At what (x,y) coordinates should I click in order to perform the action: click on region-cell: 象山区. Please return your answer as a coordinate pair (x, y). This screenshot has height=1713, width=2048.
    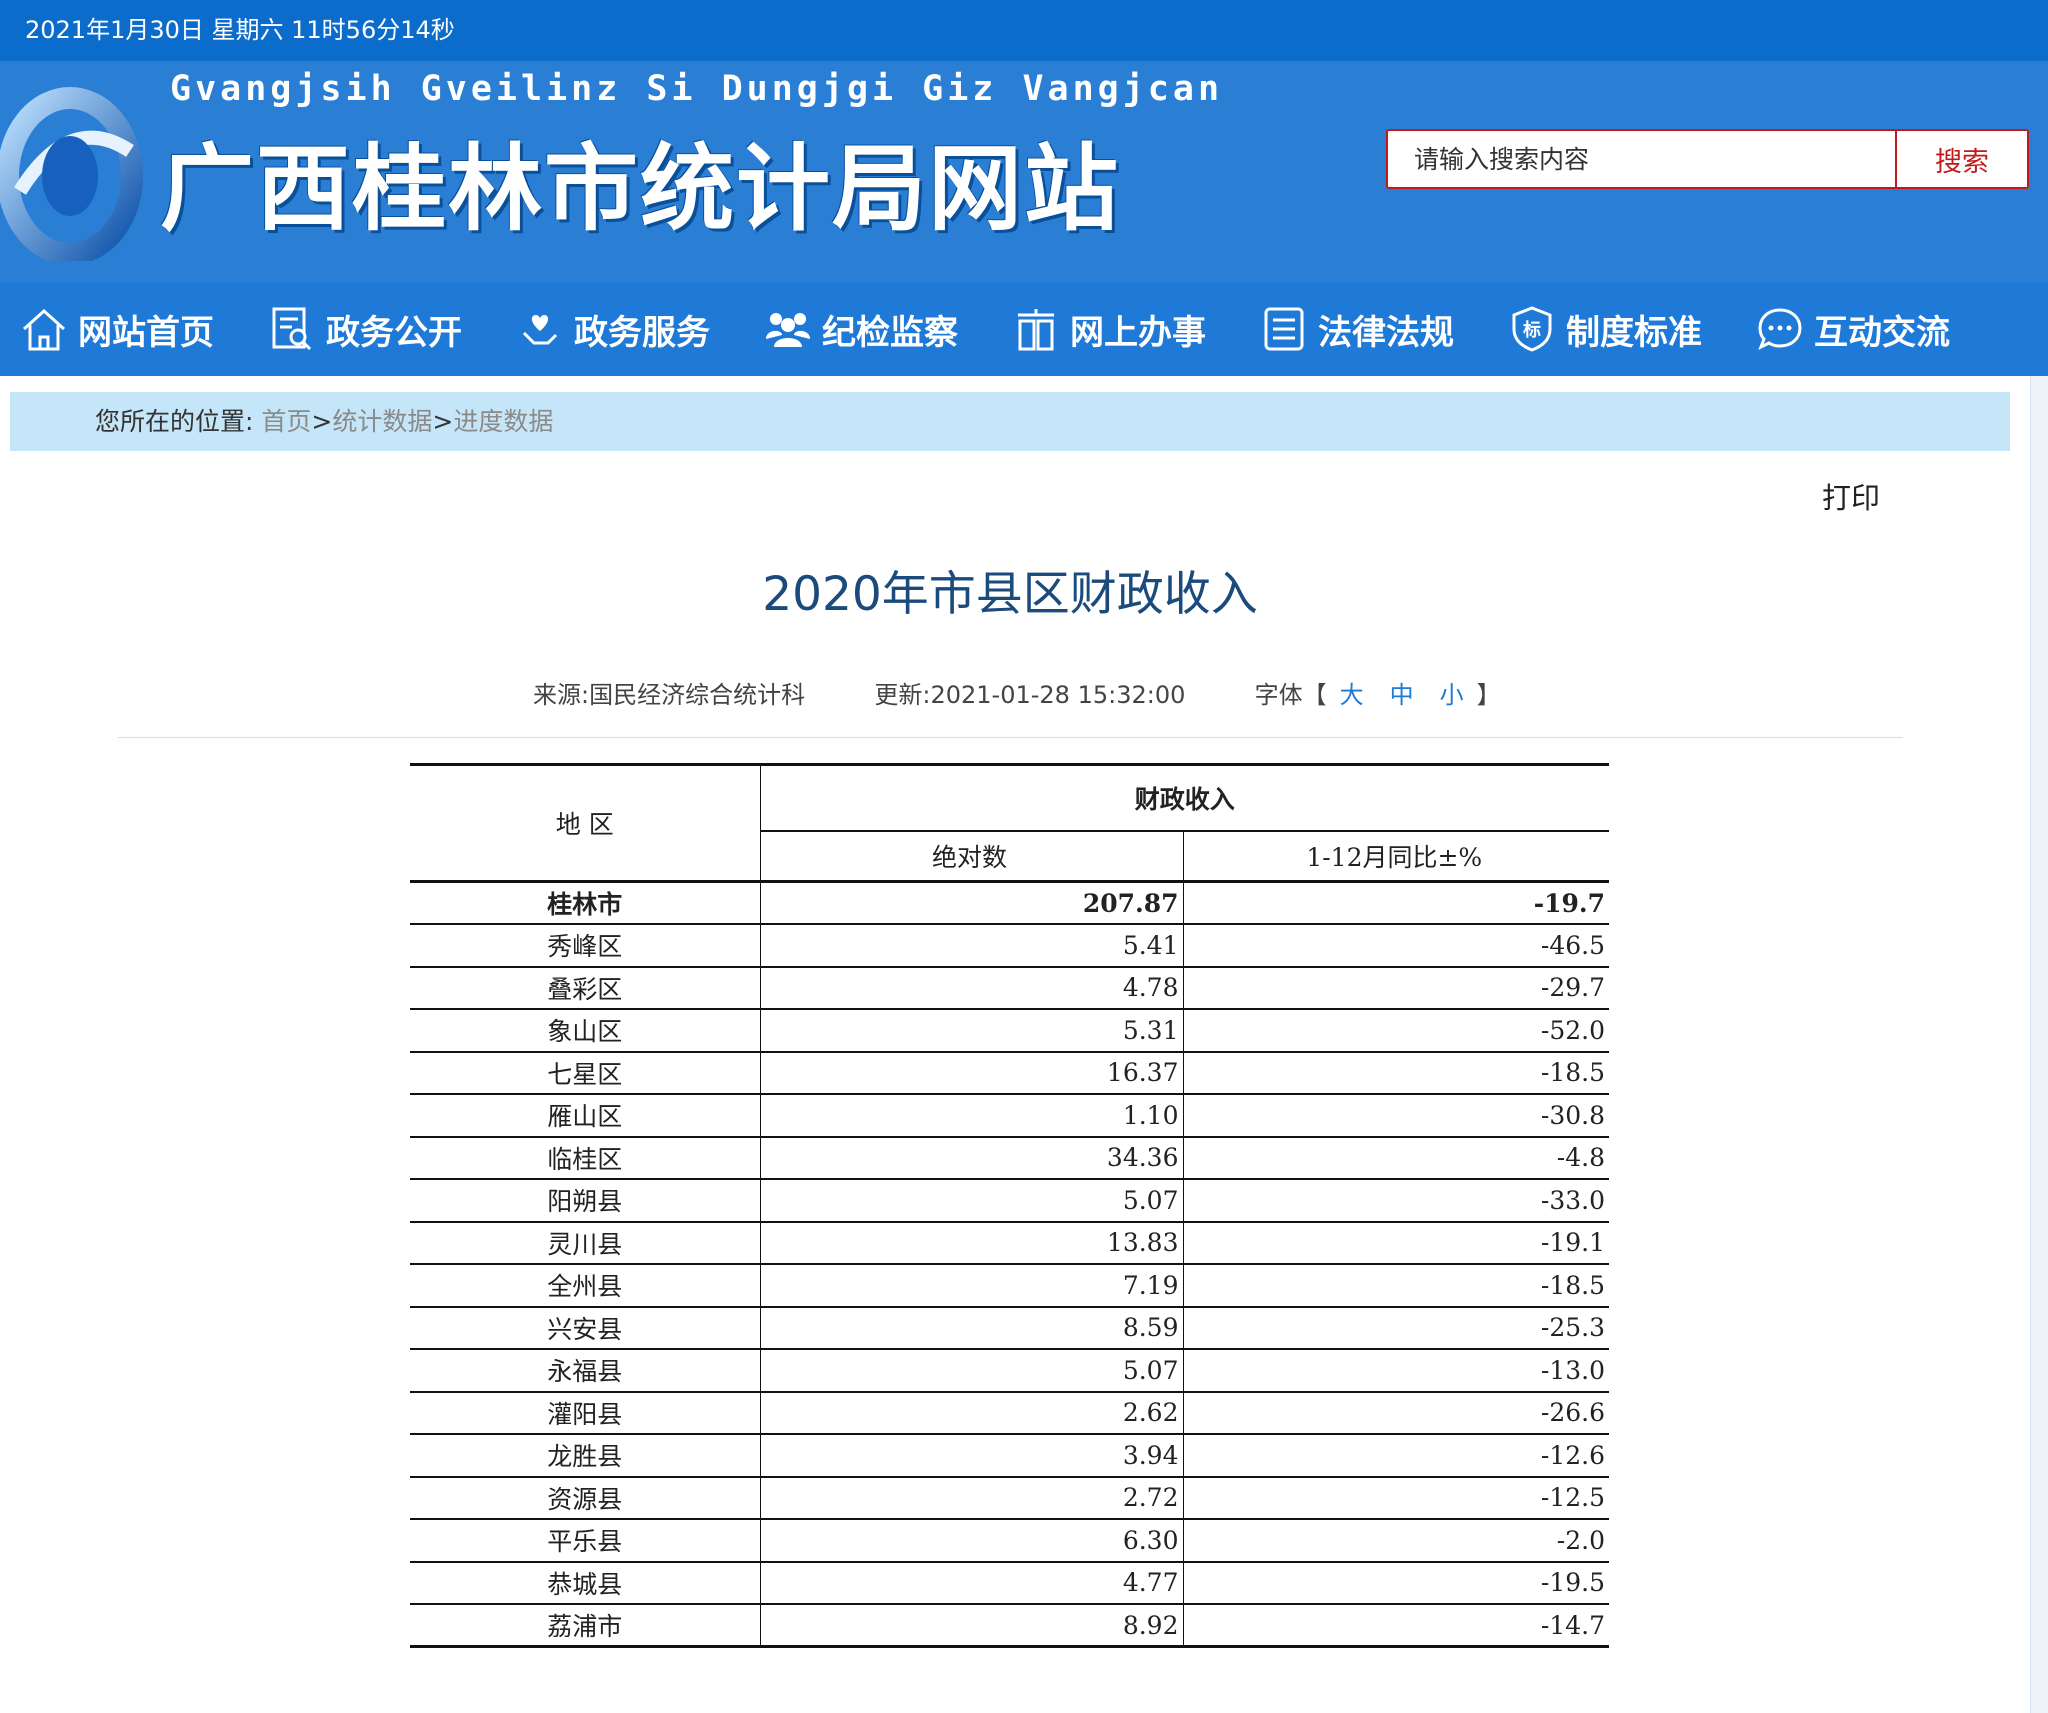
    Looking at the image, I should click on (585, 1030).